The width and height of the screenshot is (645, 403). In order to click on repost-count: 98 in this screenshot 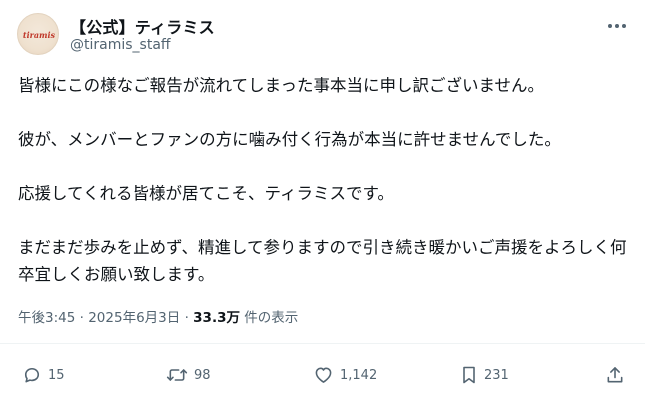, I will do `click(202, 375)`.